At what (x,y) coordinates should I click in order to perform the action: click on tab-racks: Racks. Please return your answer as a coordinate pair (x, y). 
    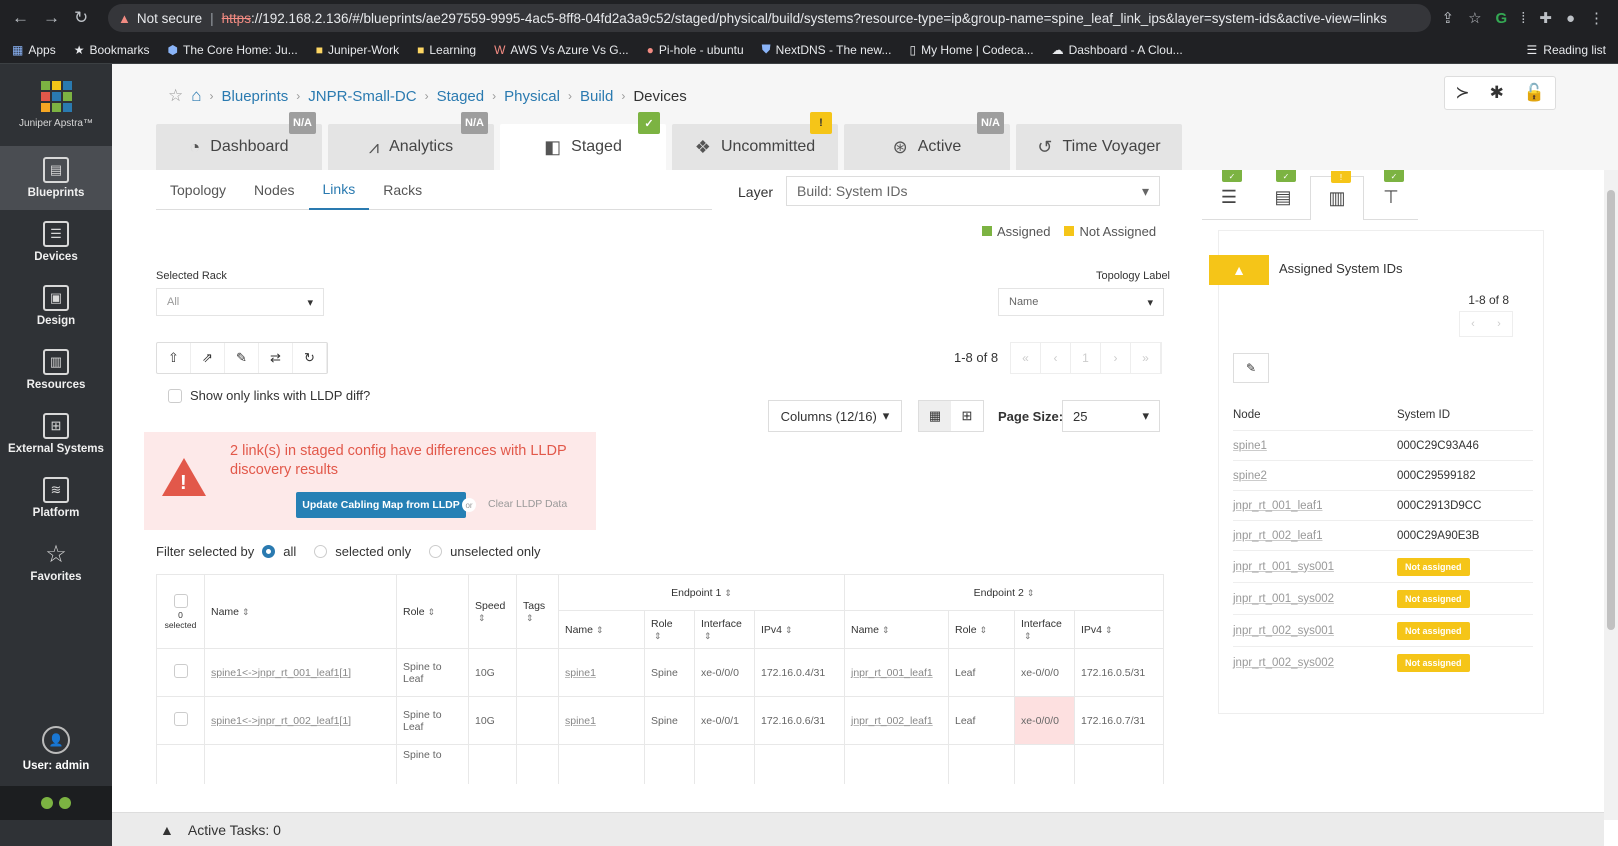
    Looking at the image, I should click on (402, 190).